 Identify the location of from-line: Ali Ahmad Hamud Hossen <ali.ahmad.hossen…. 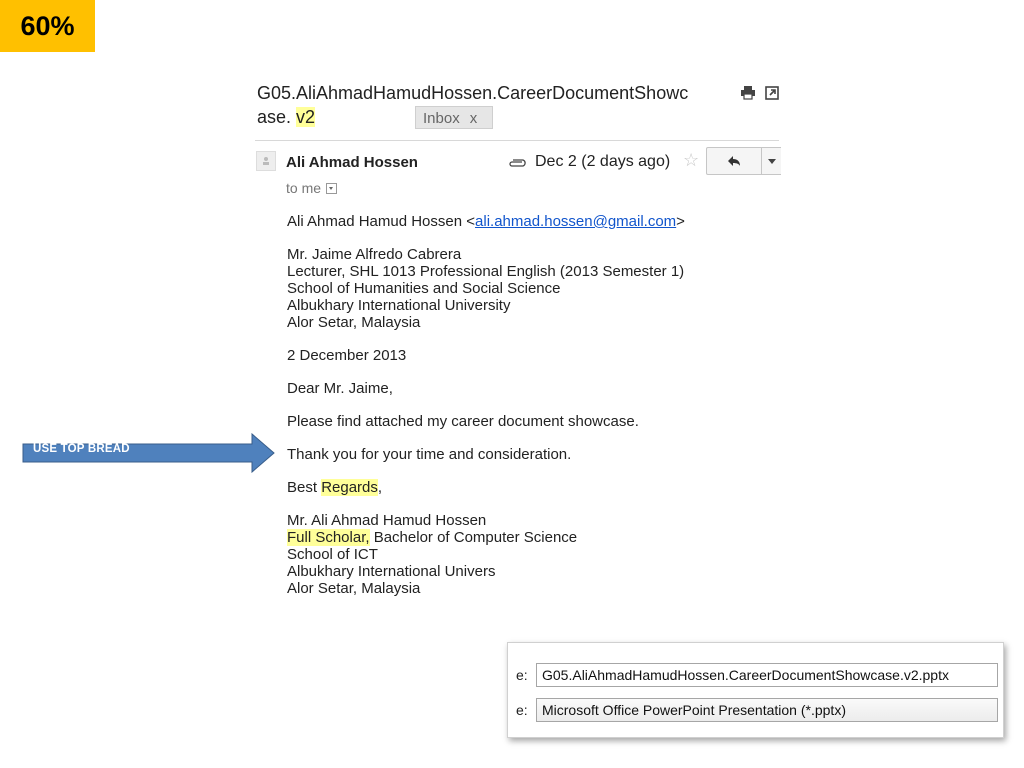
(517, 221).